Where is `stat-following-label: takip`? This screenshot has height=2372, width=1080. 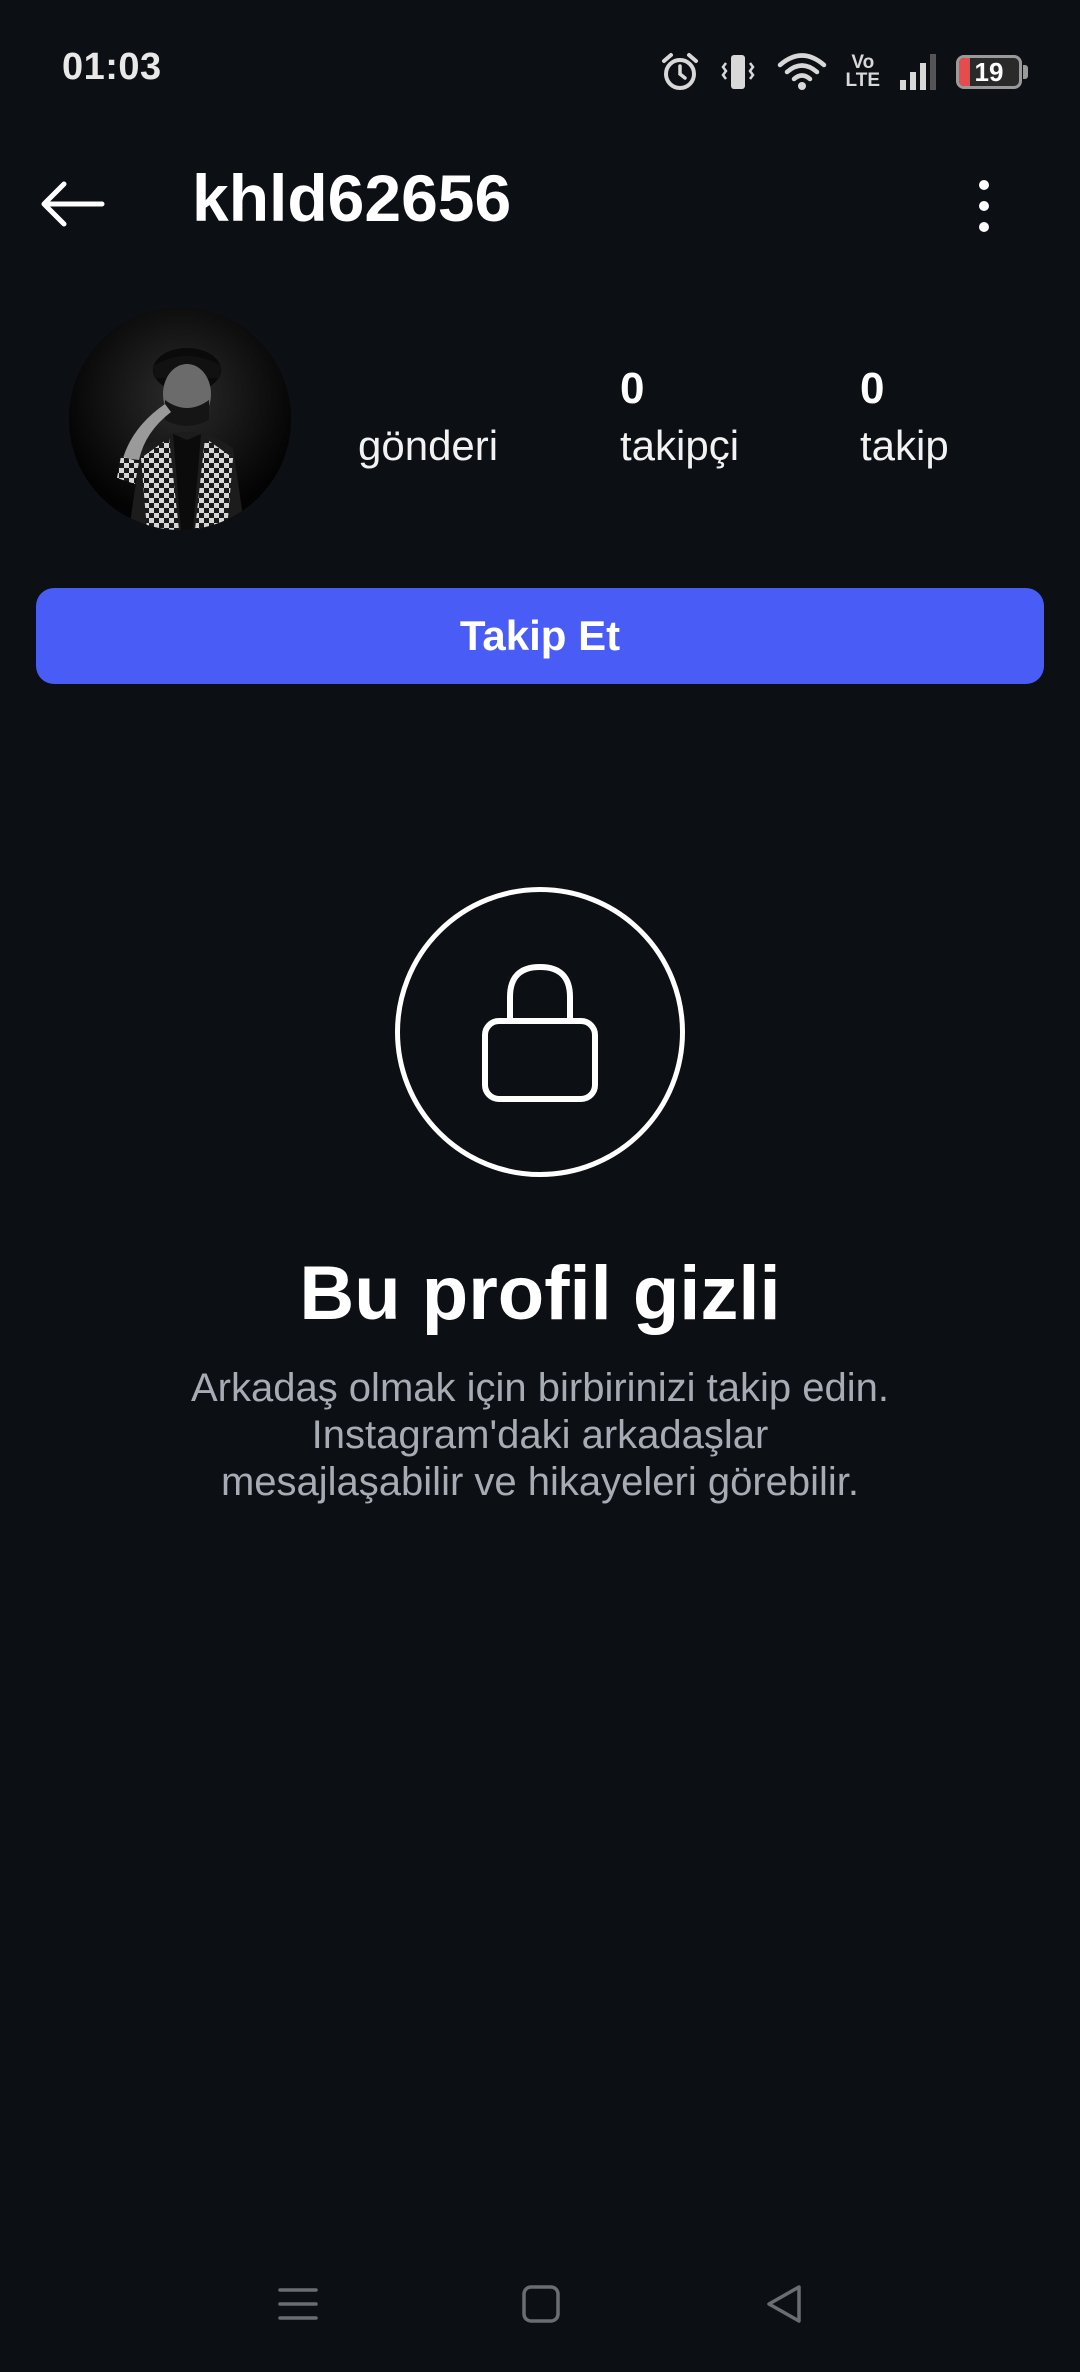
stat-following-label: takip is located at coordinates (904, 445).